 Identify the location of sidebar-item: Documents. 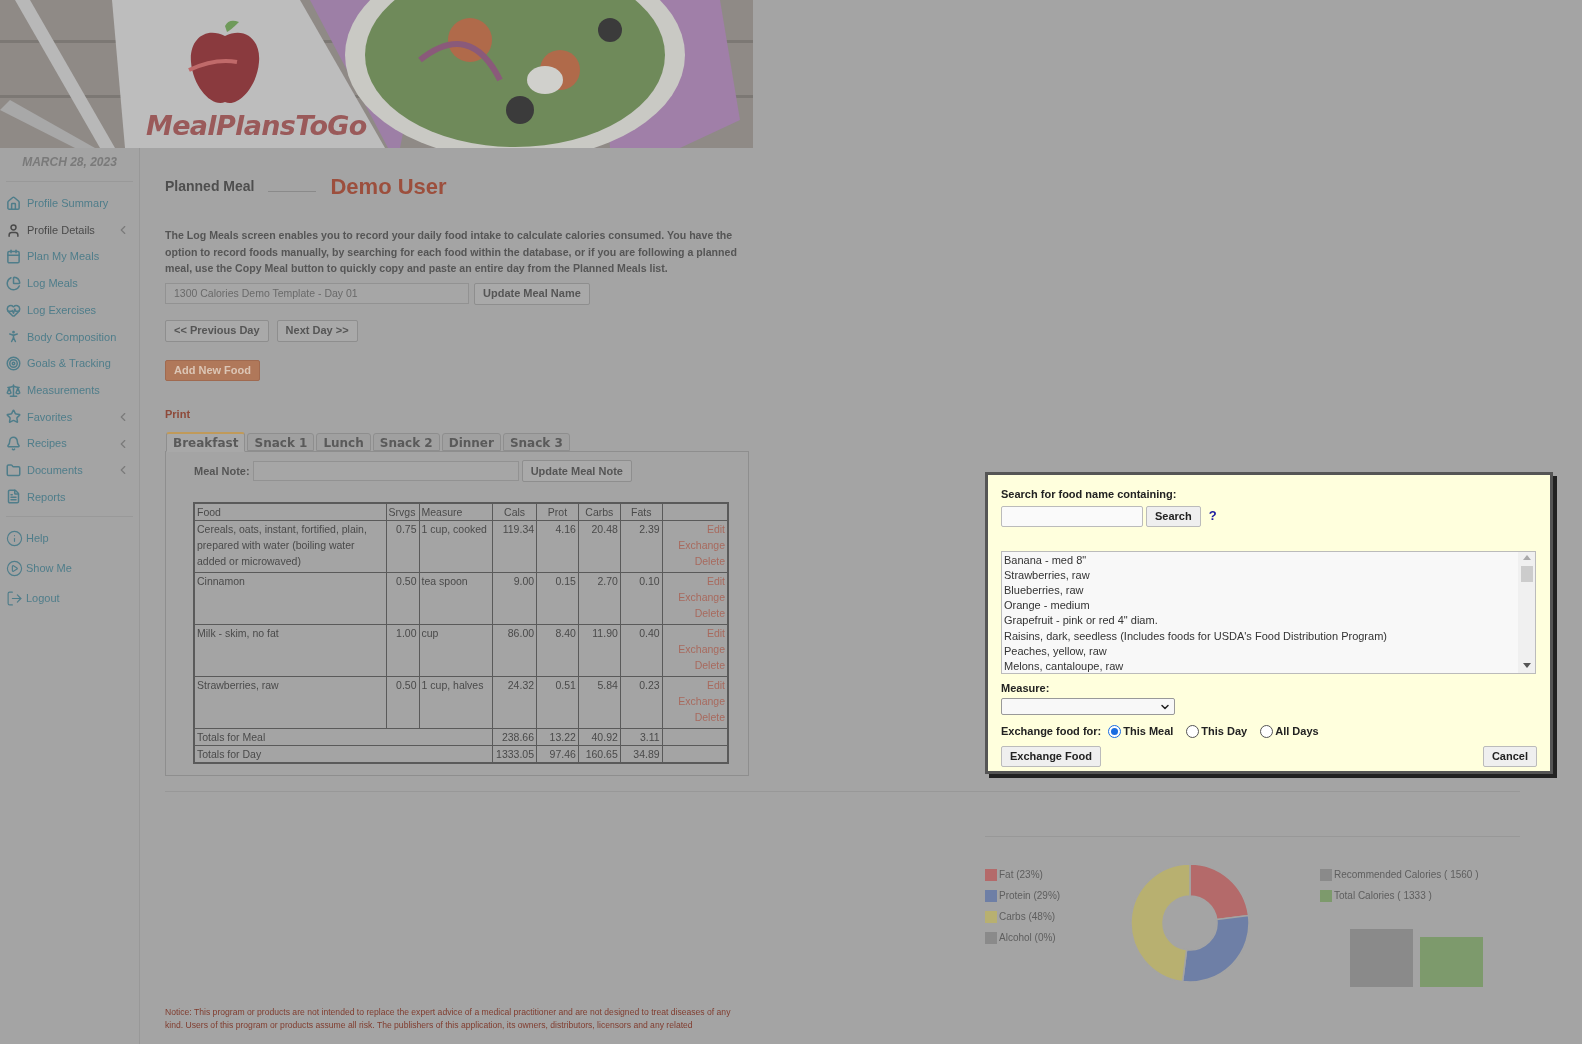
(69, 470).